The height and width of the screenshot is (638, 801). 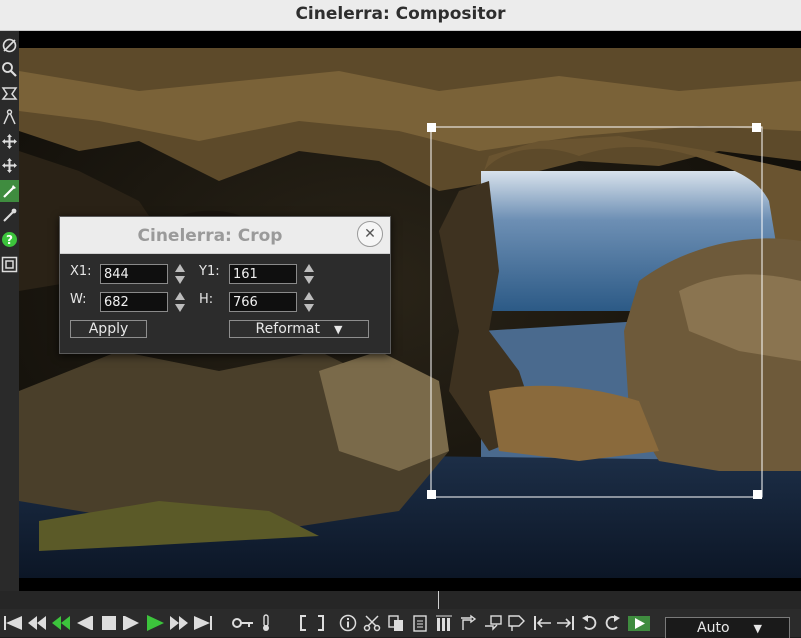 What do you see at coordinates (155, 623) in the screenshot?
I see `play-icon` at bounding box center [155, 623].